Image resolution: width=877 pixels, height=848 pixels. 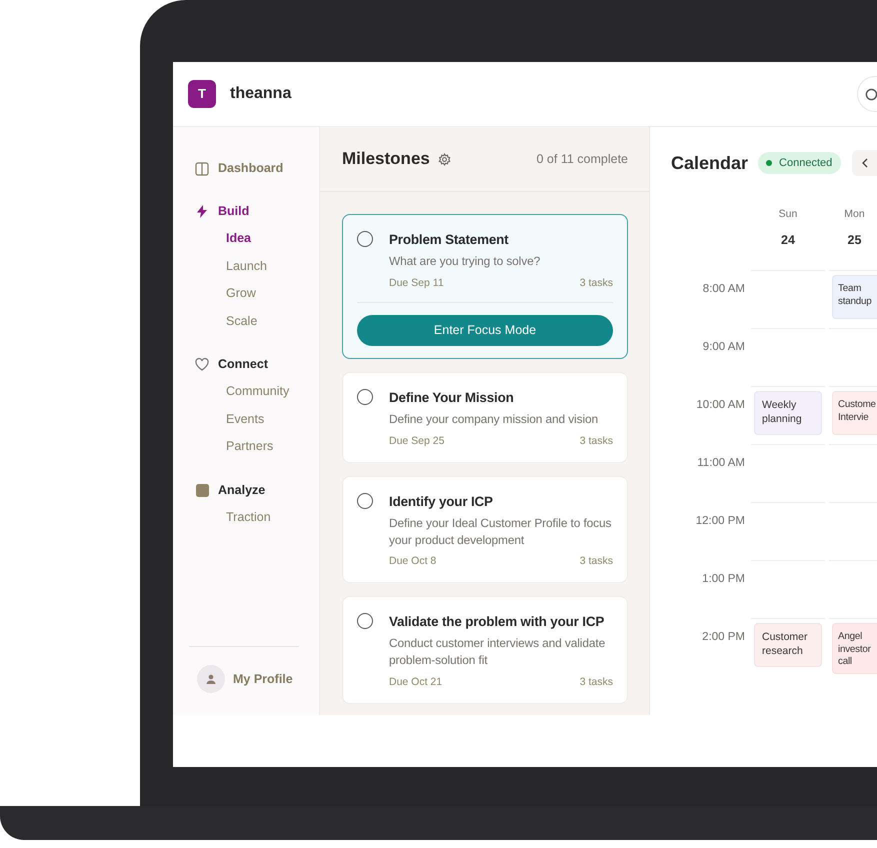 I want to click on search-button, so click(x=867, y=94).